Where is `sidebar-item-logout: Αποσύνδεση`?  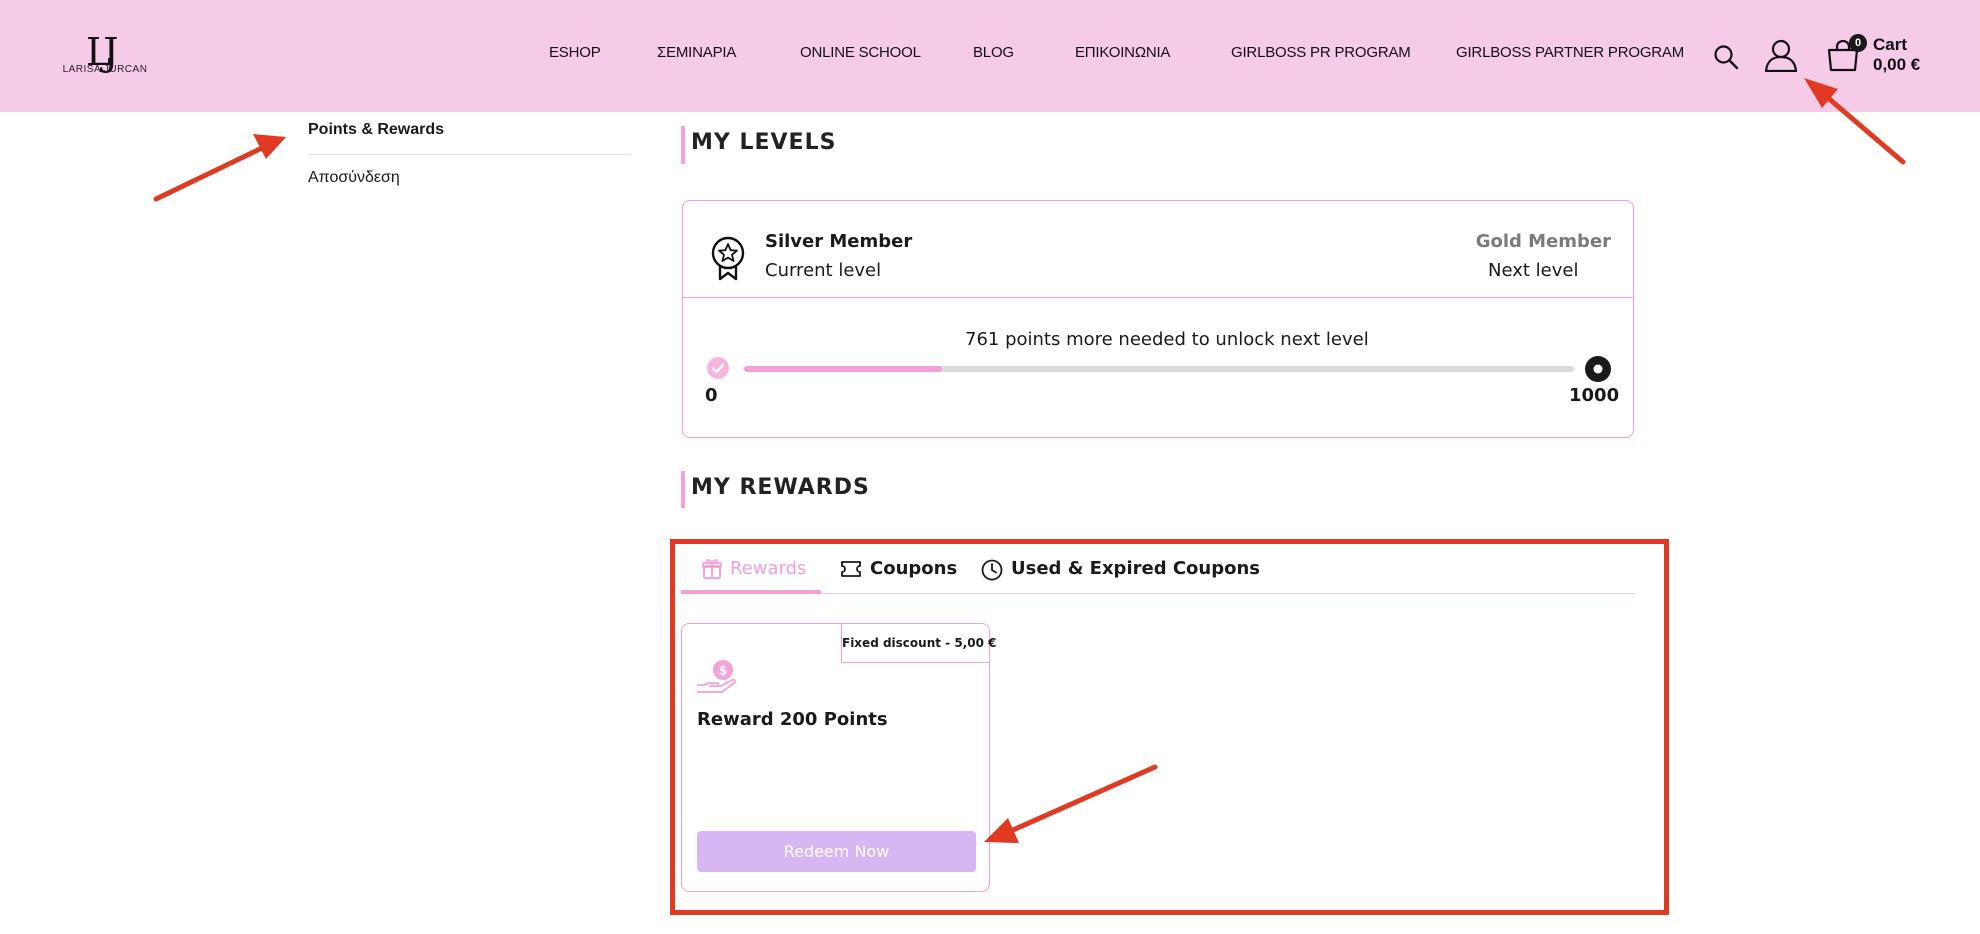
sidebar-item-logout: Αποσύνδεση is located at coordinates (354, 178).